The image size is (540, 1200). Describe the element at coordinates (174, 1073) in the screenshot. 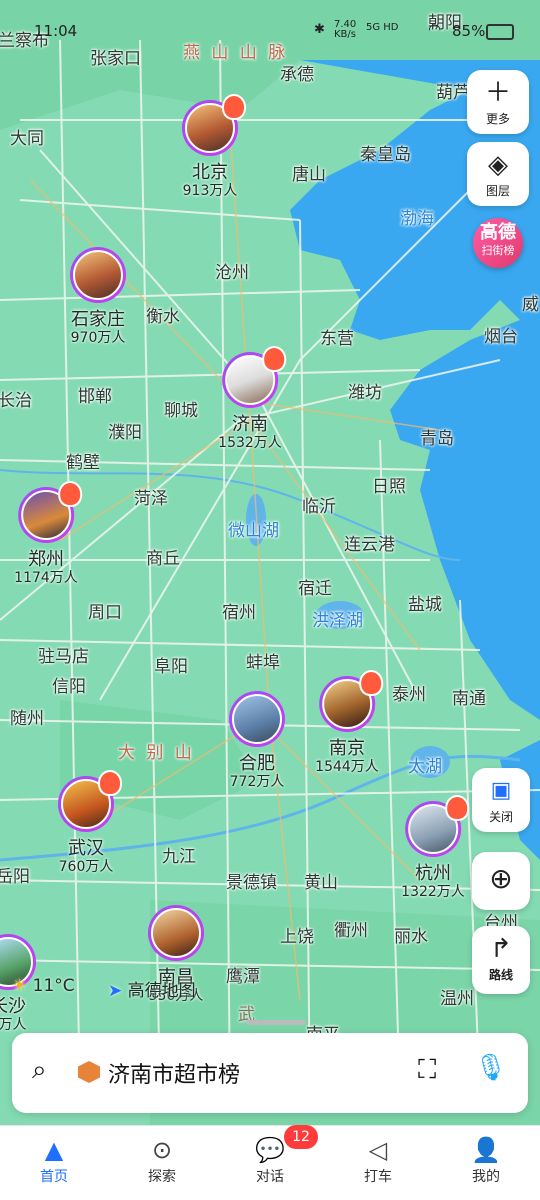

I see `search-input: 济南市超市榜` at that location.